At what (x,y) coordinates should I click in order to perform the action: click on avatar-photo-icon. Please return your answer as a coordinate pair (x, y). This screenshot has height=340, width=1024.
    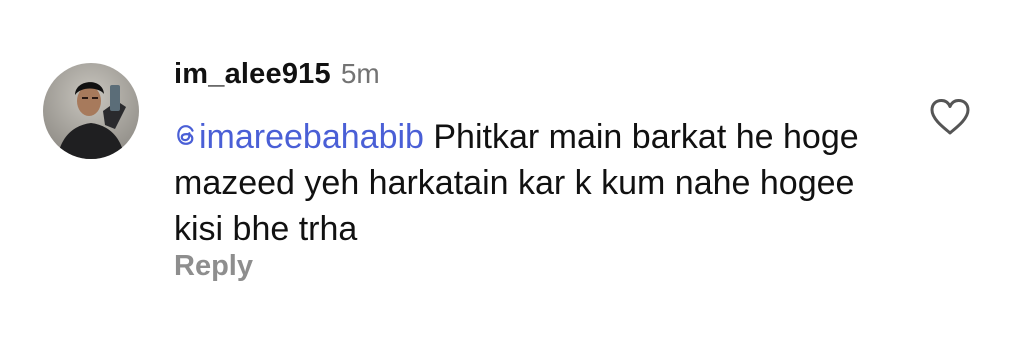
    Looking at the image, I should click on (91, 111).